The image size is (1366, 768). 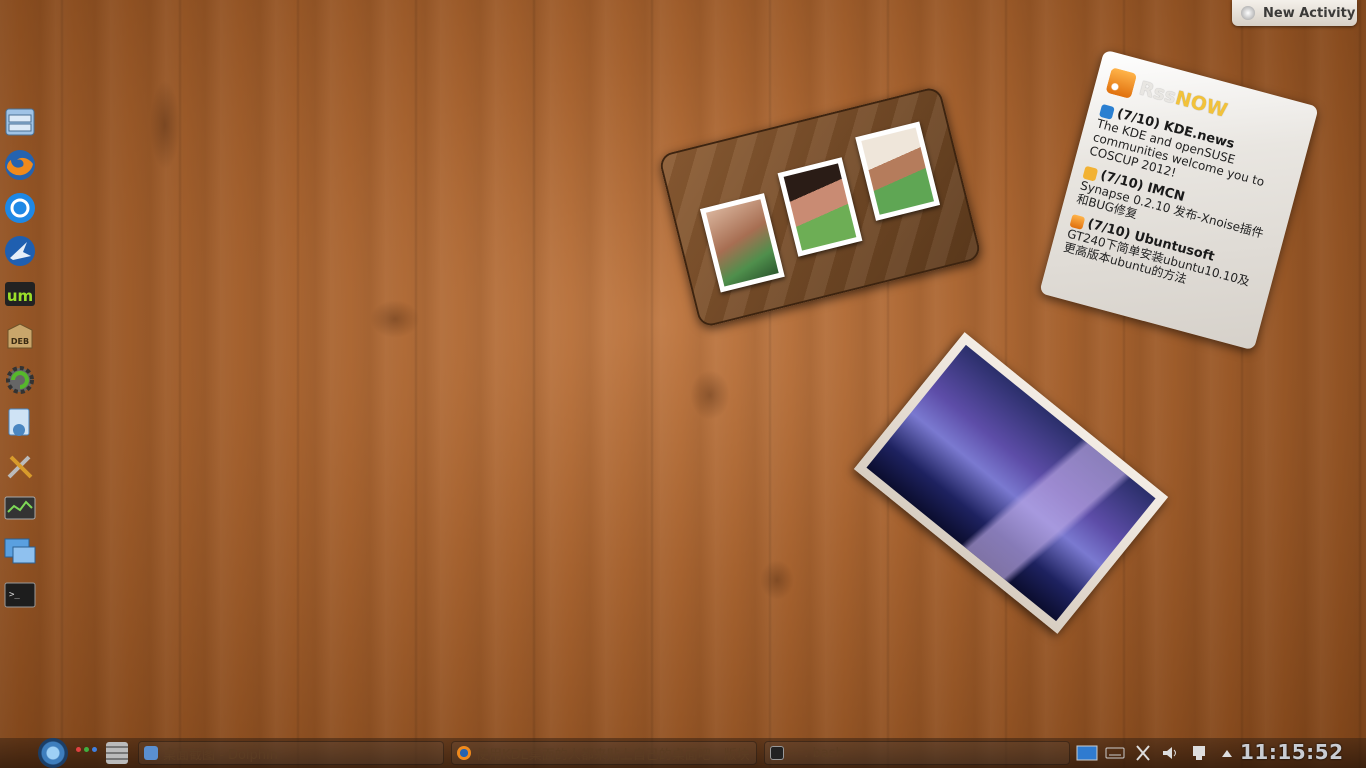 I want to click on concert-photo, so click(x=1011, y=483).